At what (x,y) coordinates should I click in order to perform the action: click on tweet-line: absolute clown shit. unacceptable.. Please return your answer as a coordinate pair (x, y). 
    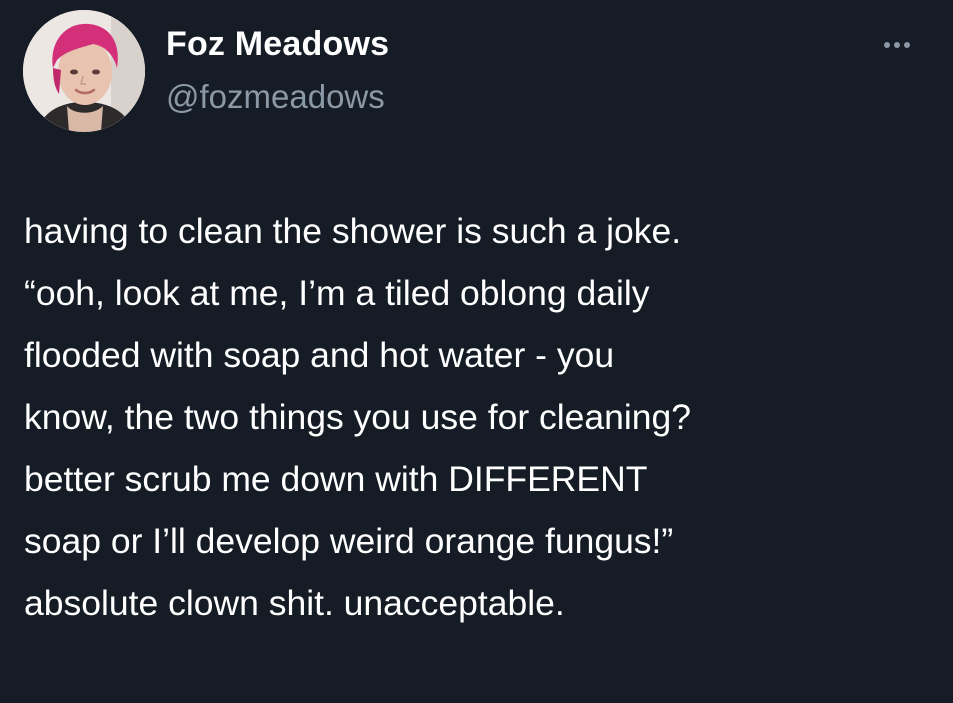
    Looking at the image, I should click on (294, 603).